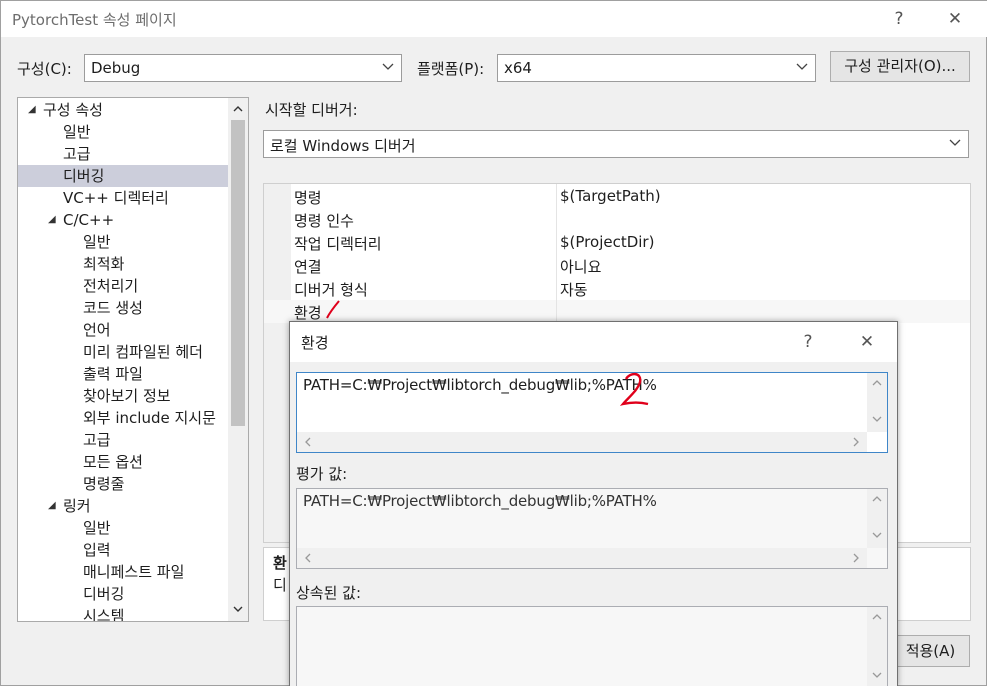 This screenshot has height=686, width=987. What do you see at coordinates (877, 646) in the screenshot?
I see `inherited-vscroll` at bounding box center [877, 646].